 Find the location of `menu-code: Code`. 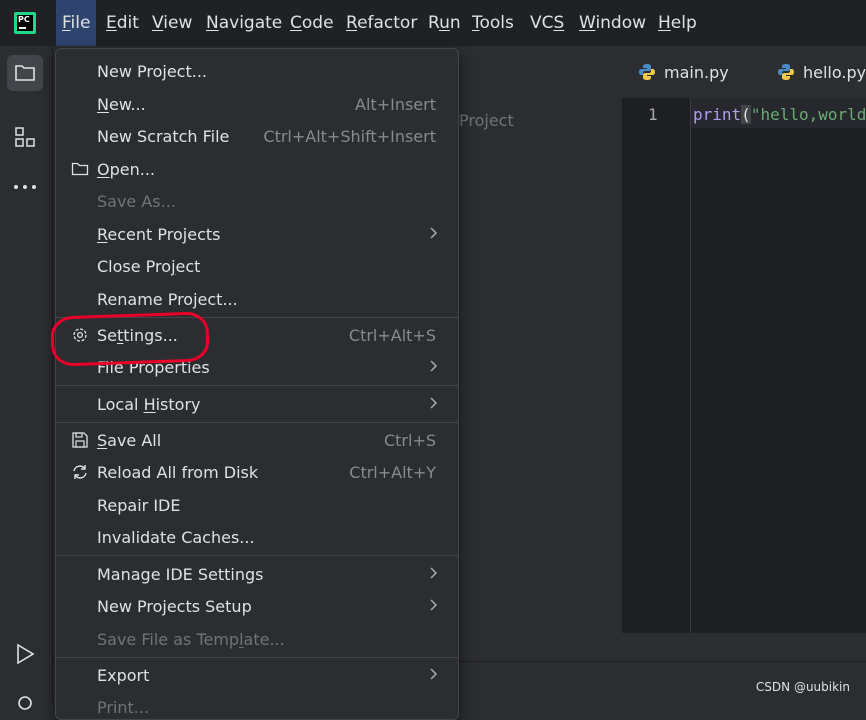

menu-code: Code is located at coordinates (312, 23).